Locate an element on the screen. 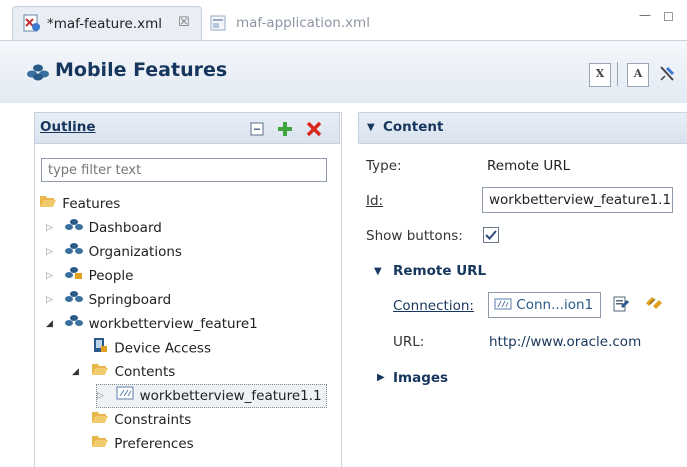 This screenshot has width=687, height=467. tree-item-workbetterview-feature1-1: ▷ workbetterview_feature1.1 is located at coordinates (211, 396).